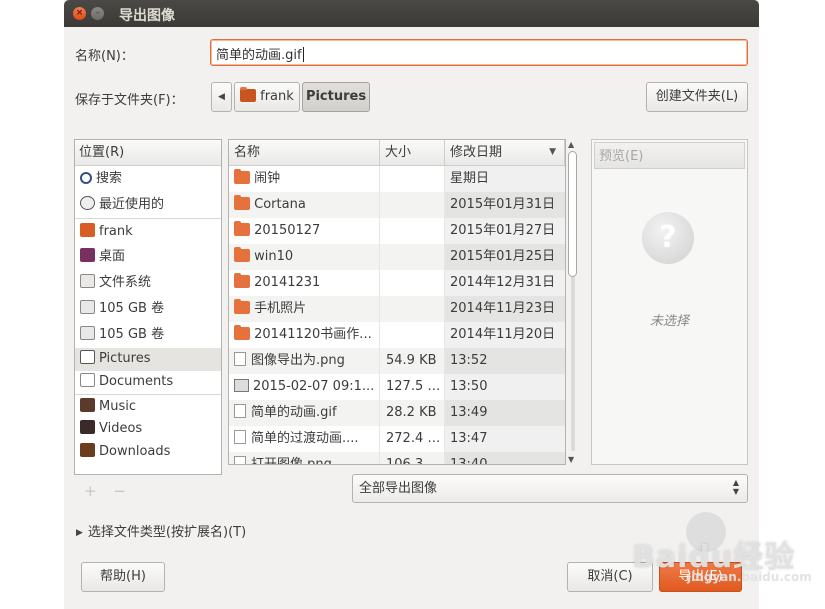 This screenshot has width=825, height=609. Describe the element at coordinates (79, 13) in the screenshot. I see `close-window-button: ×` at that location.